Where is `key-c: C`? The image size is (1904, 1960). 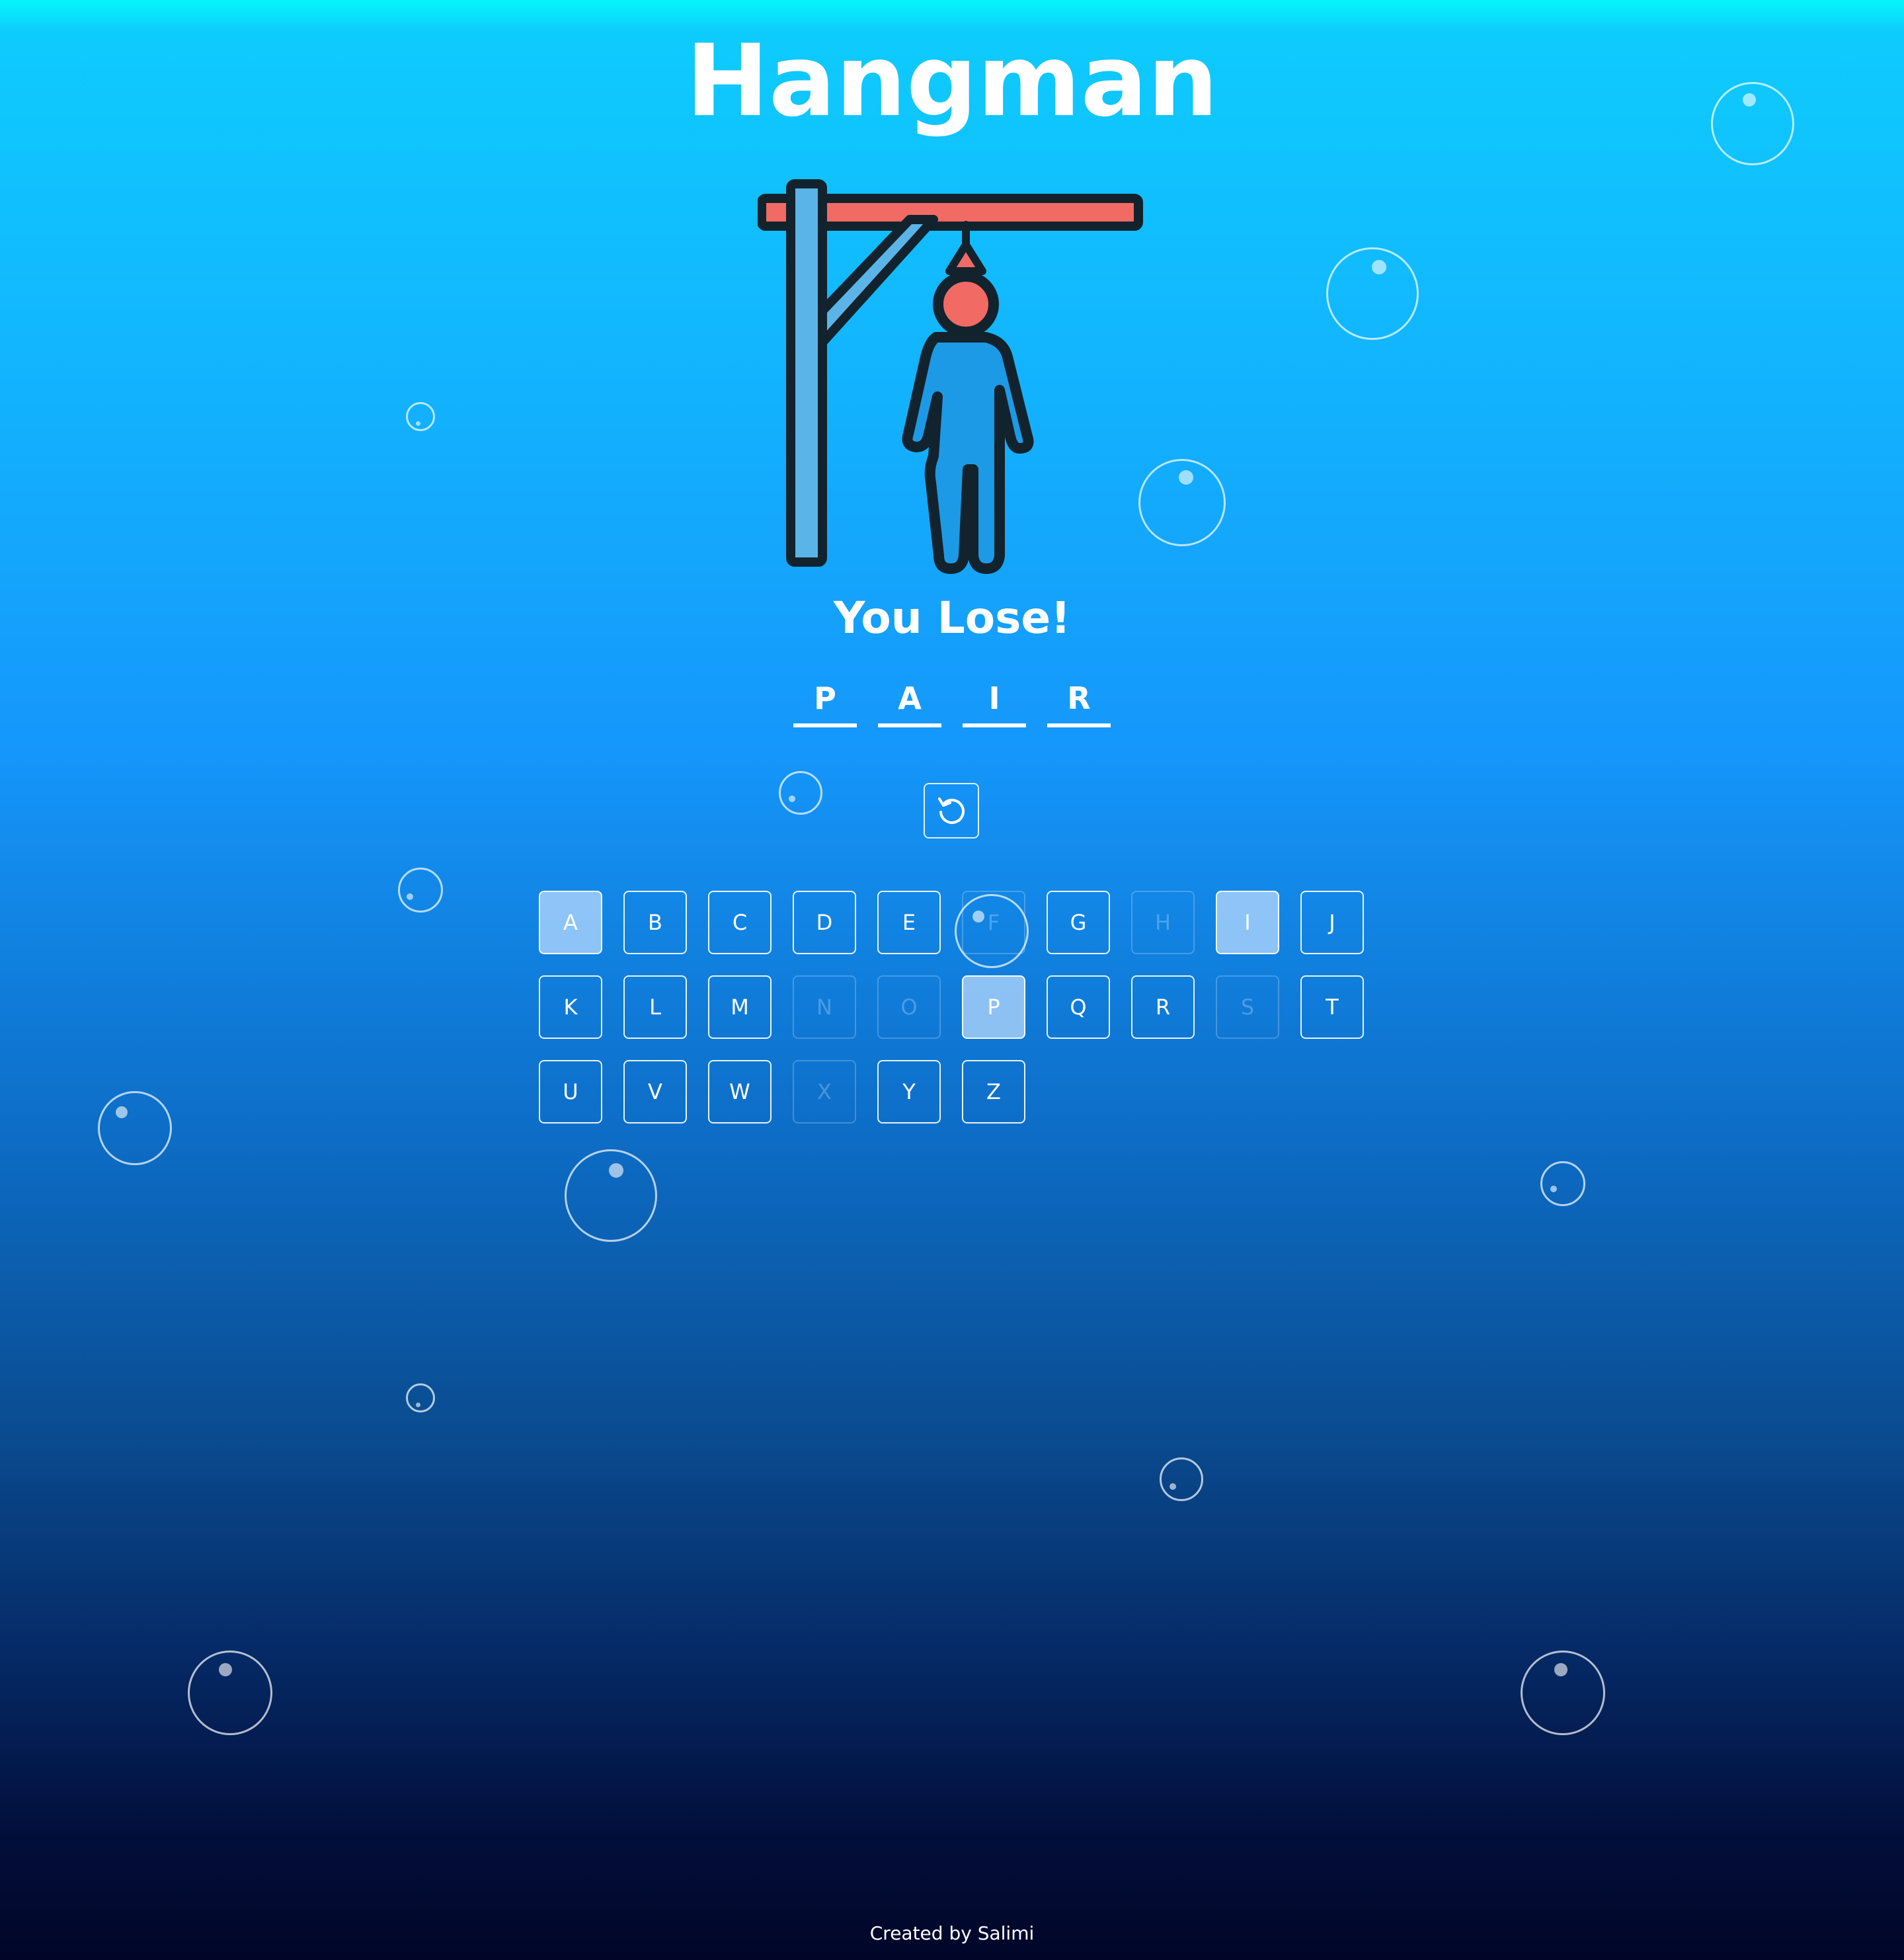
key-c: C is located at coordinates (740, 922).